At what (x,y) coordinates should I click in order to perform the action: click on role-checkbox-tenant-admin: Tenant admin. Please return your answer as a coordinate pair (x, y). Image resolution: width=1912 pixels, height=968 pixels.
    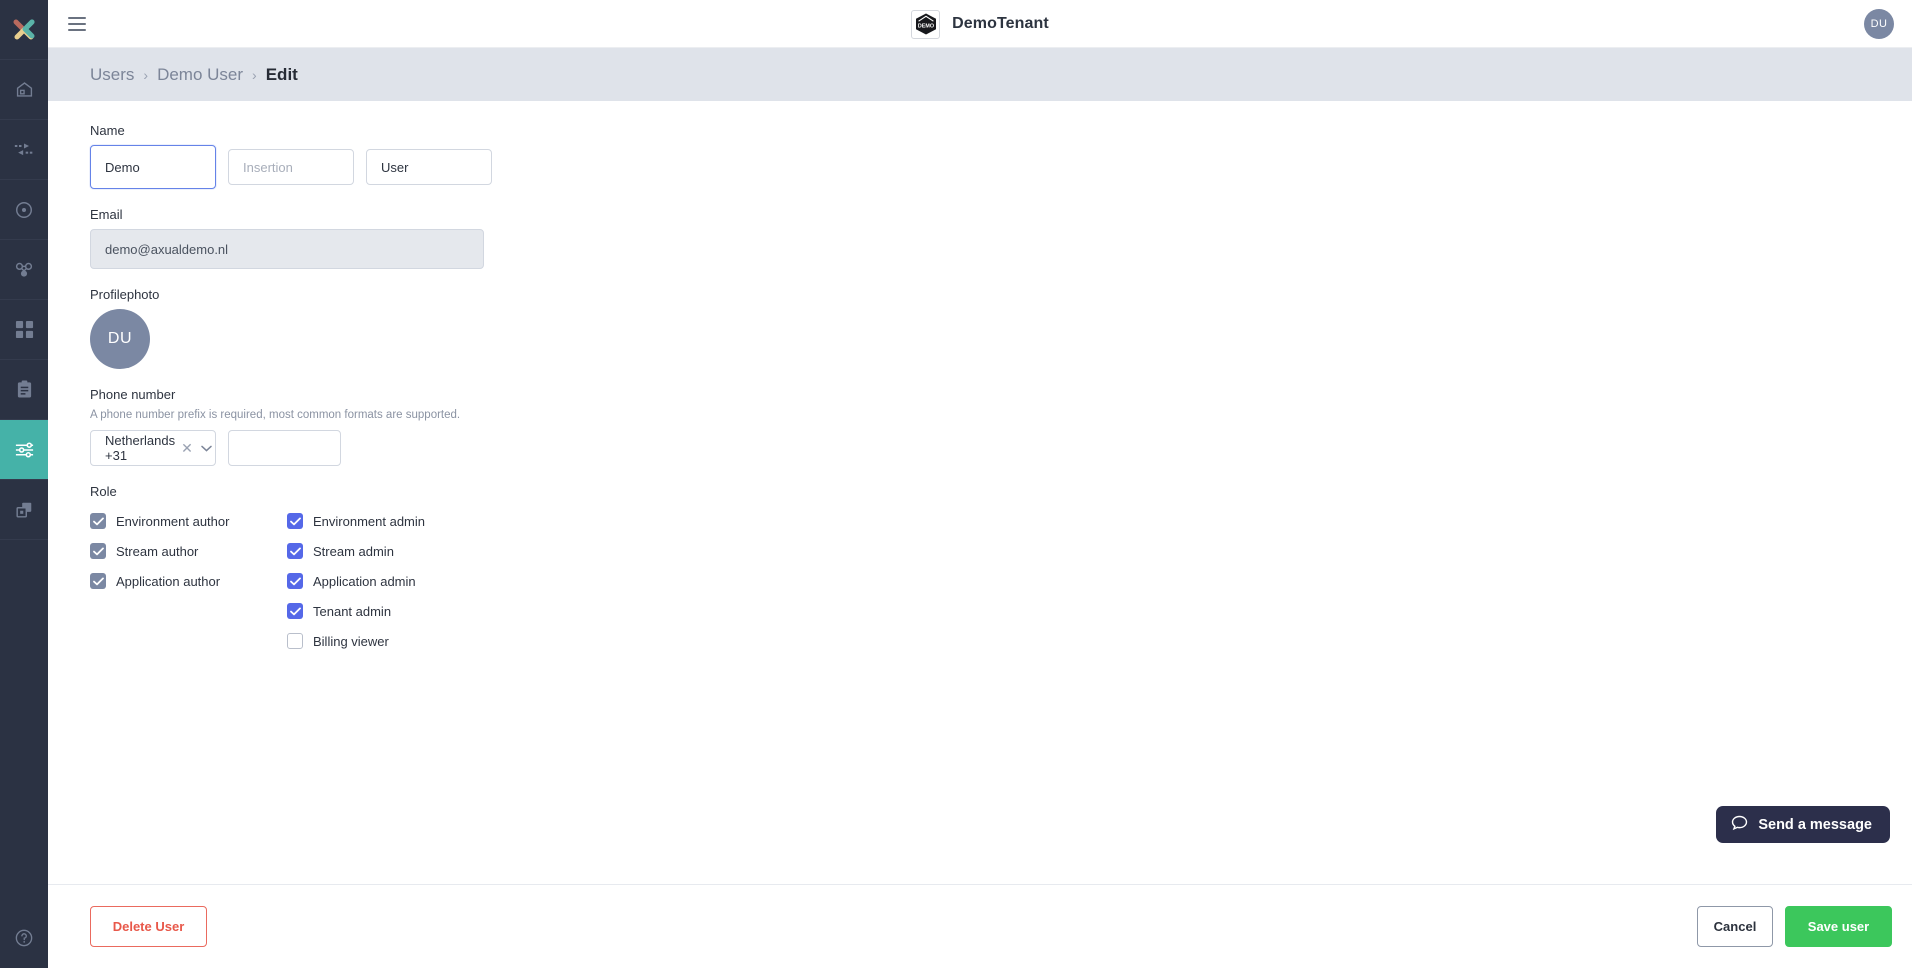
    Looking at the image, I should click on (356, 611).